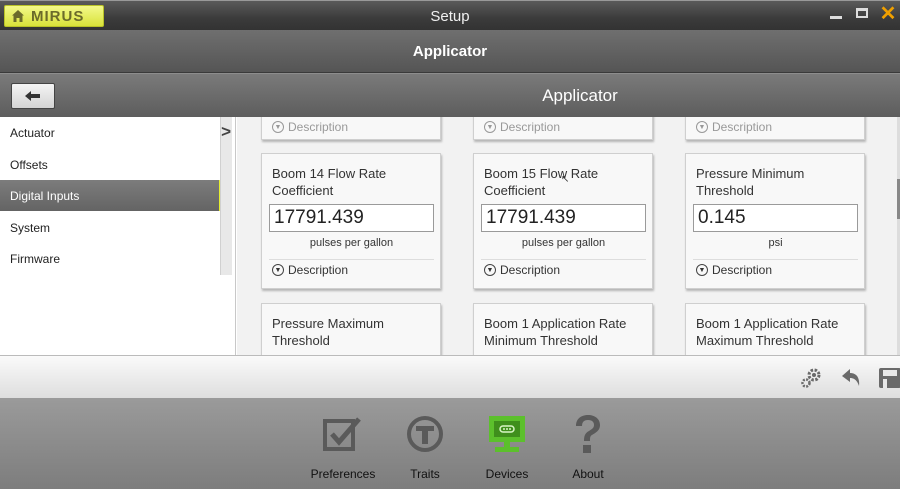 The width and height of the screenshot is (900, 489). I want to click on settings-card-pressure-max: Pressure Maximum Threshold, so click(351, 329).